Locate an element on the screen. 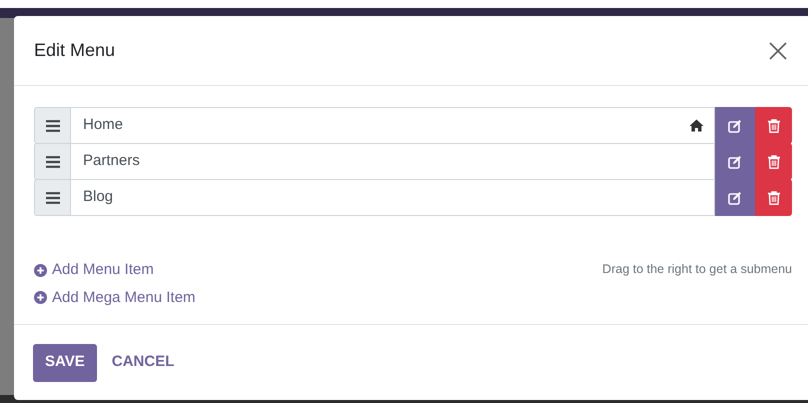  menu-item-field: Home is located at coordinates (393, 125).